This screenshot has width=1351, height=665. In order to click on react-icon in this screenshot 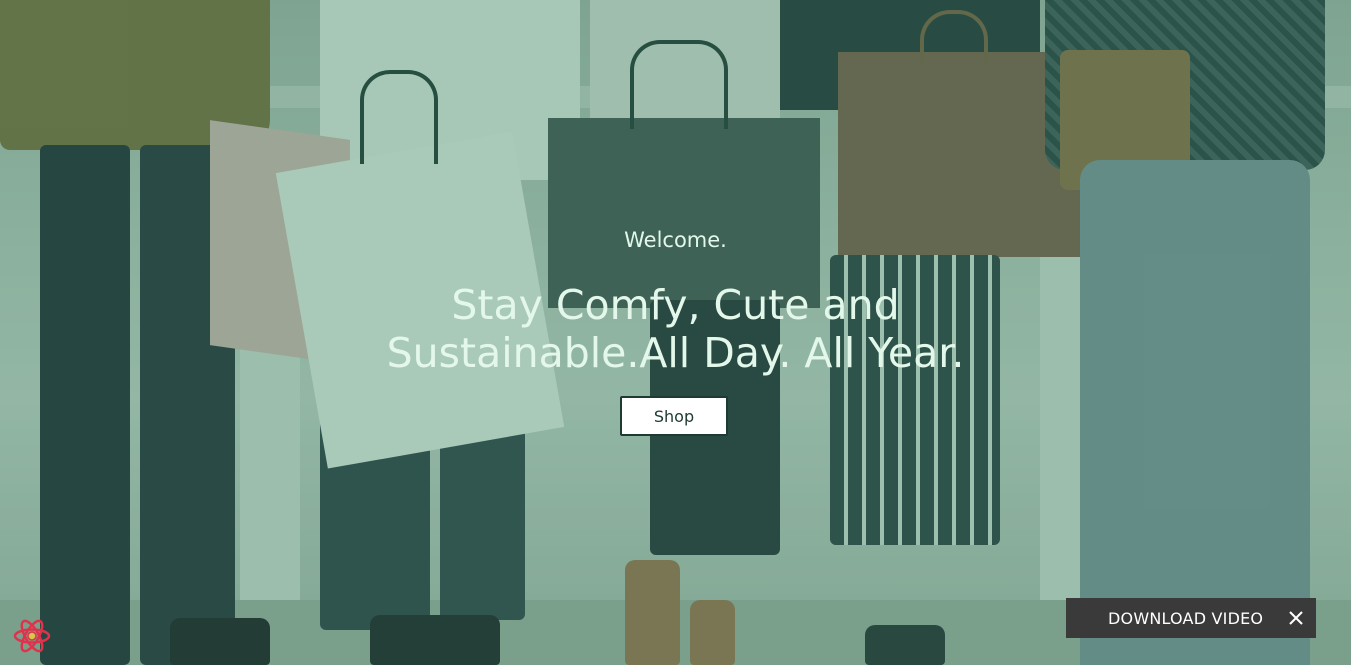, I will do `click(32, 636)`.